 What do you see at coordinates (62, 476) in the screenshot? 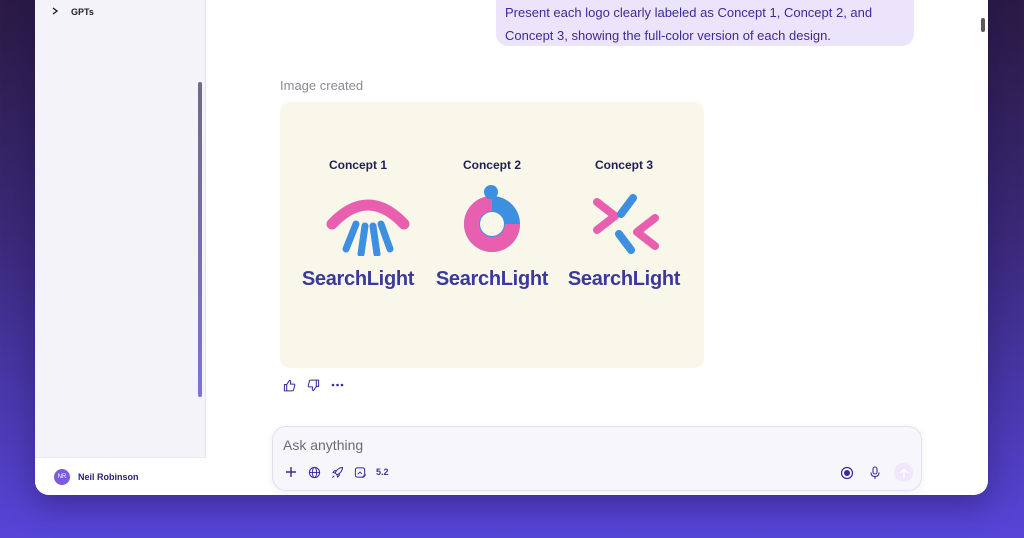
I see `avatar: NR` at bounding box center [62, 476].